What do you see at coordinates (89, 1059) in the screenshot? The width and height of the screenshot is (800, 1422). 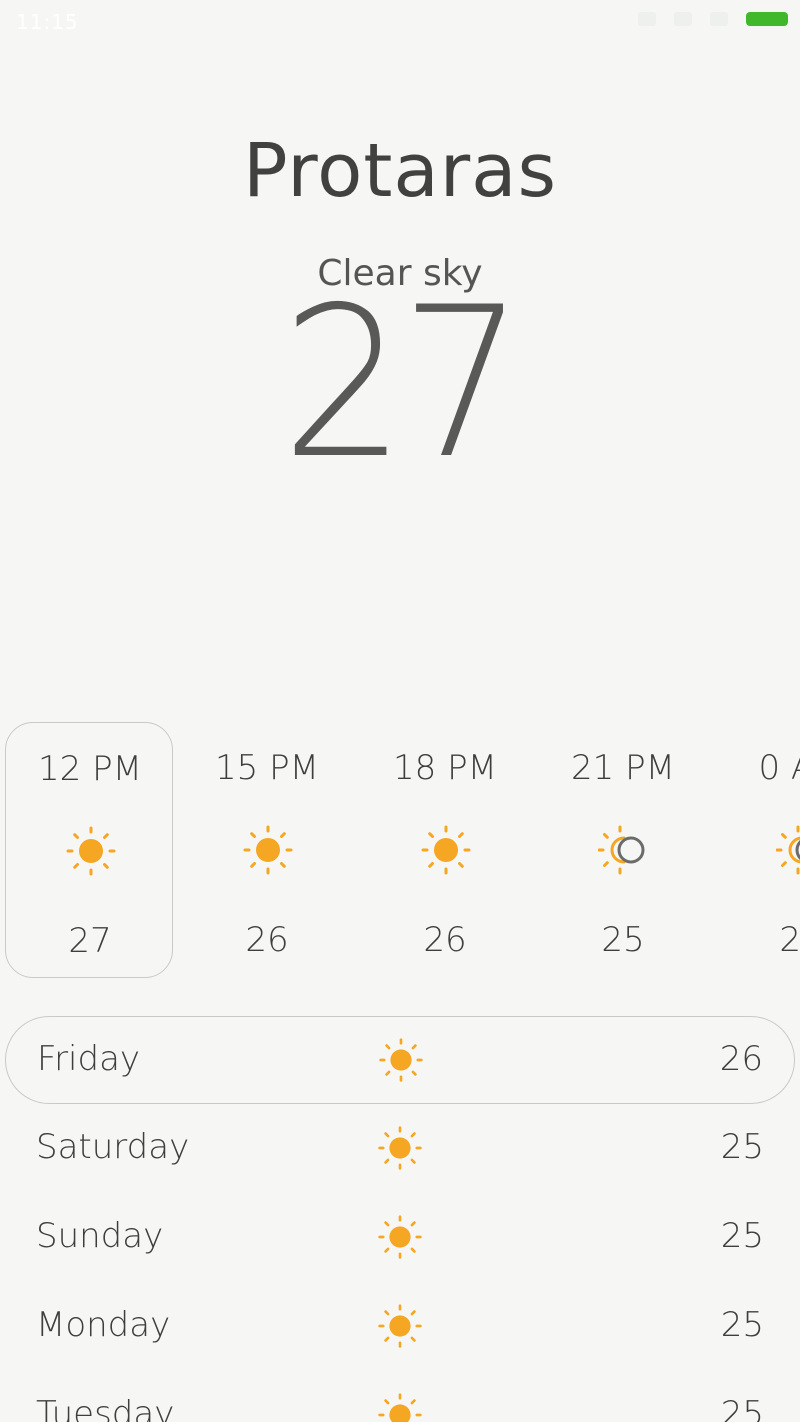 I see `day-name: Friday` at bounding box center [89, 1059].